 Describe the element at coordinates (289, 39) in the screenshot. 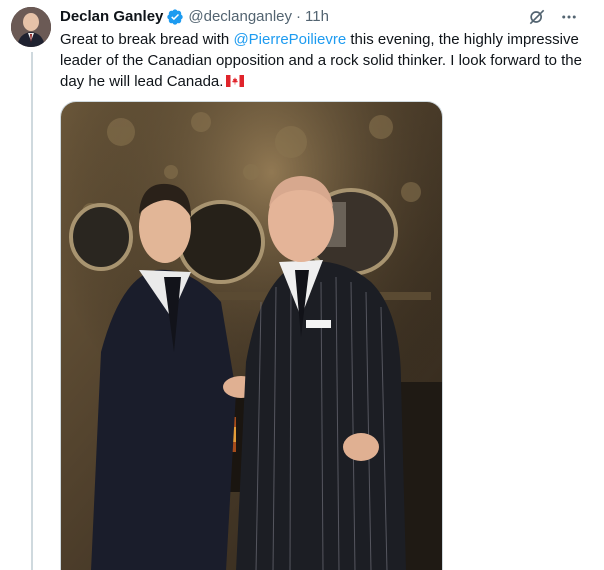

I see `mention-link: @PierrePoilievre` at that location.